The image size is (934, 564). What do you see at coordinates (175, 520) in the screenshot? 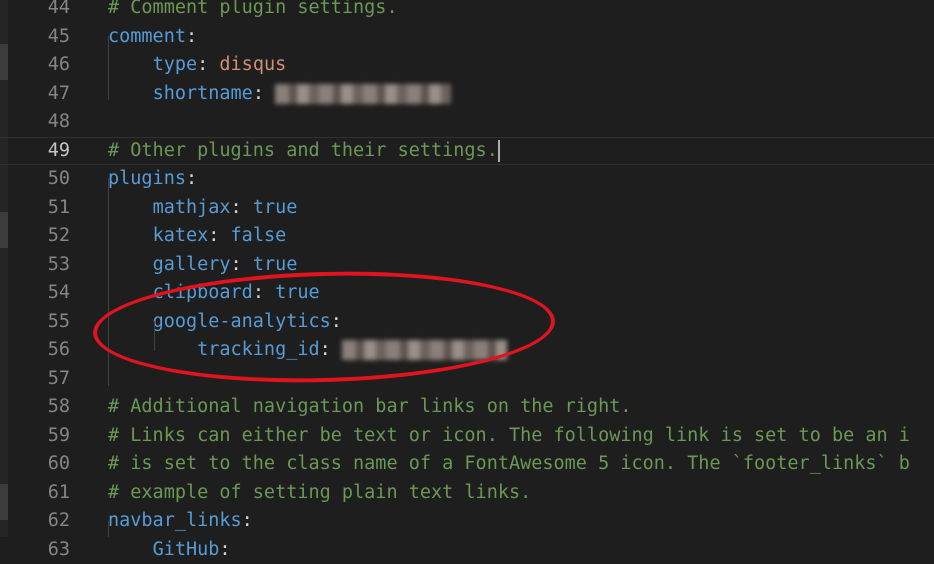
I see `yaml-key: navbar_links` at bounding box center [175, 520].